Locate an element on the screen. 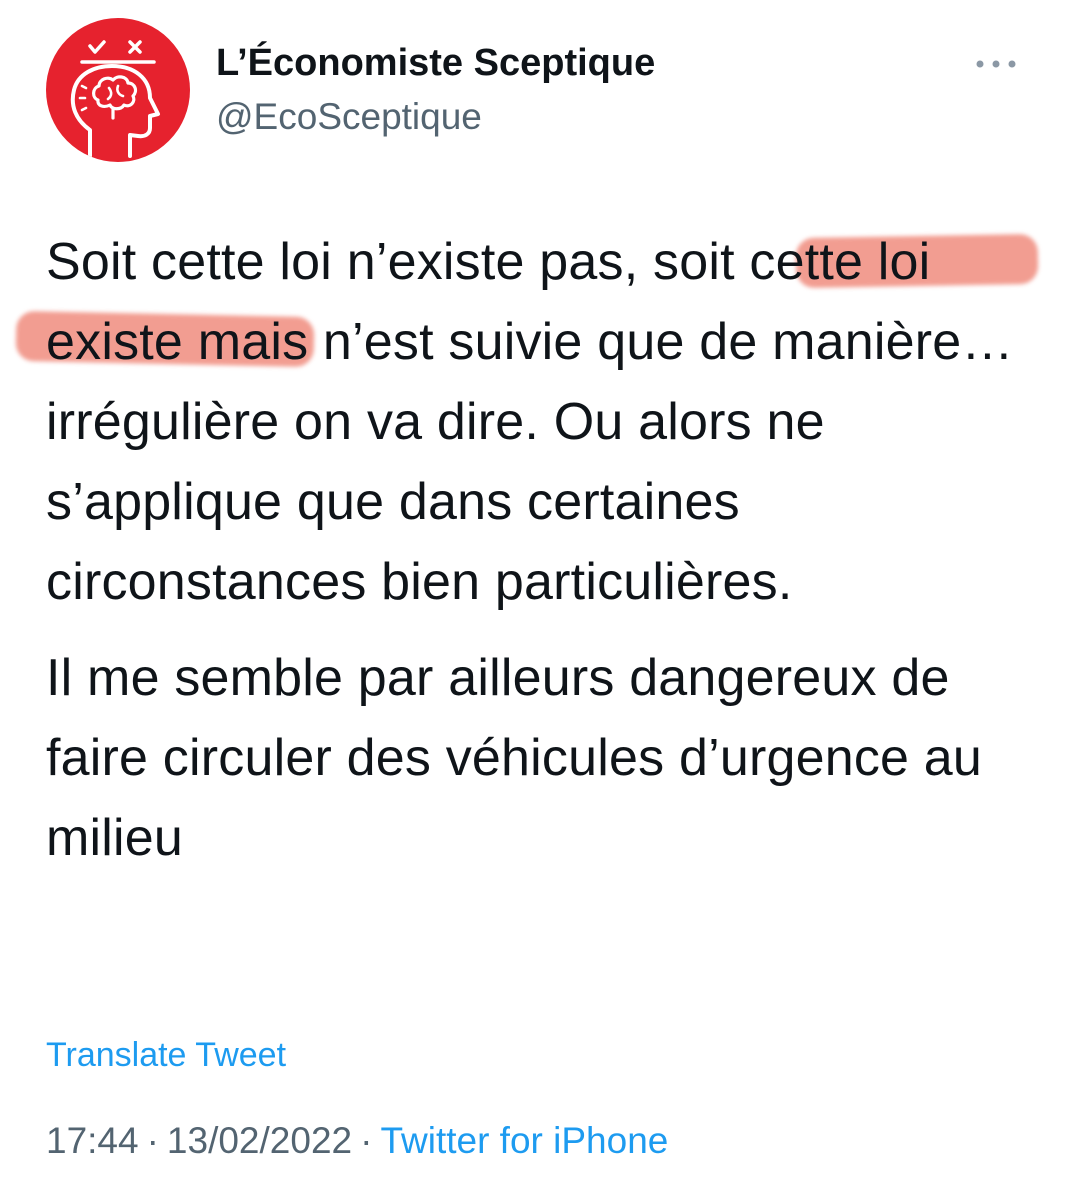  user-handle: @EcoSceptique is located at coordinates (349, 117).